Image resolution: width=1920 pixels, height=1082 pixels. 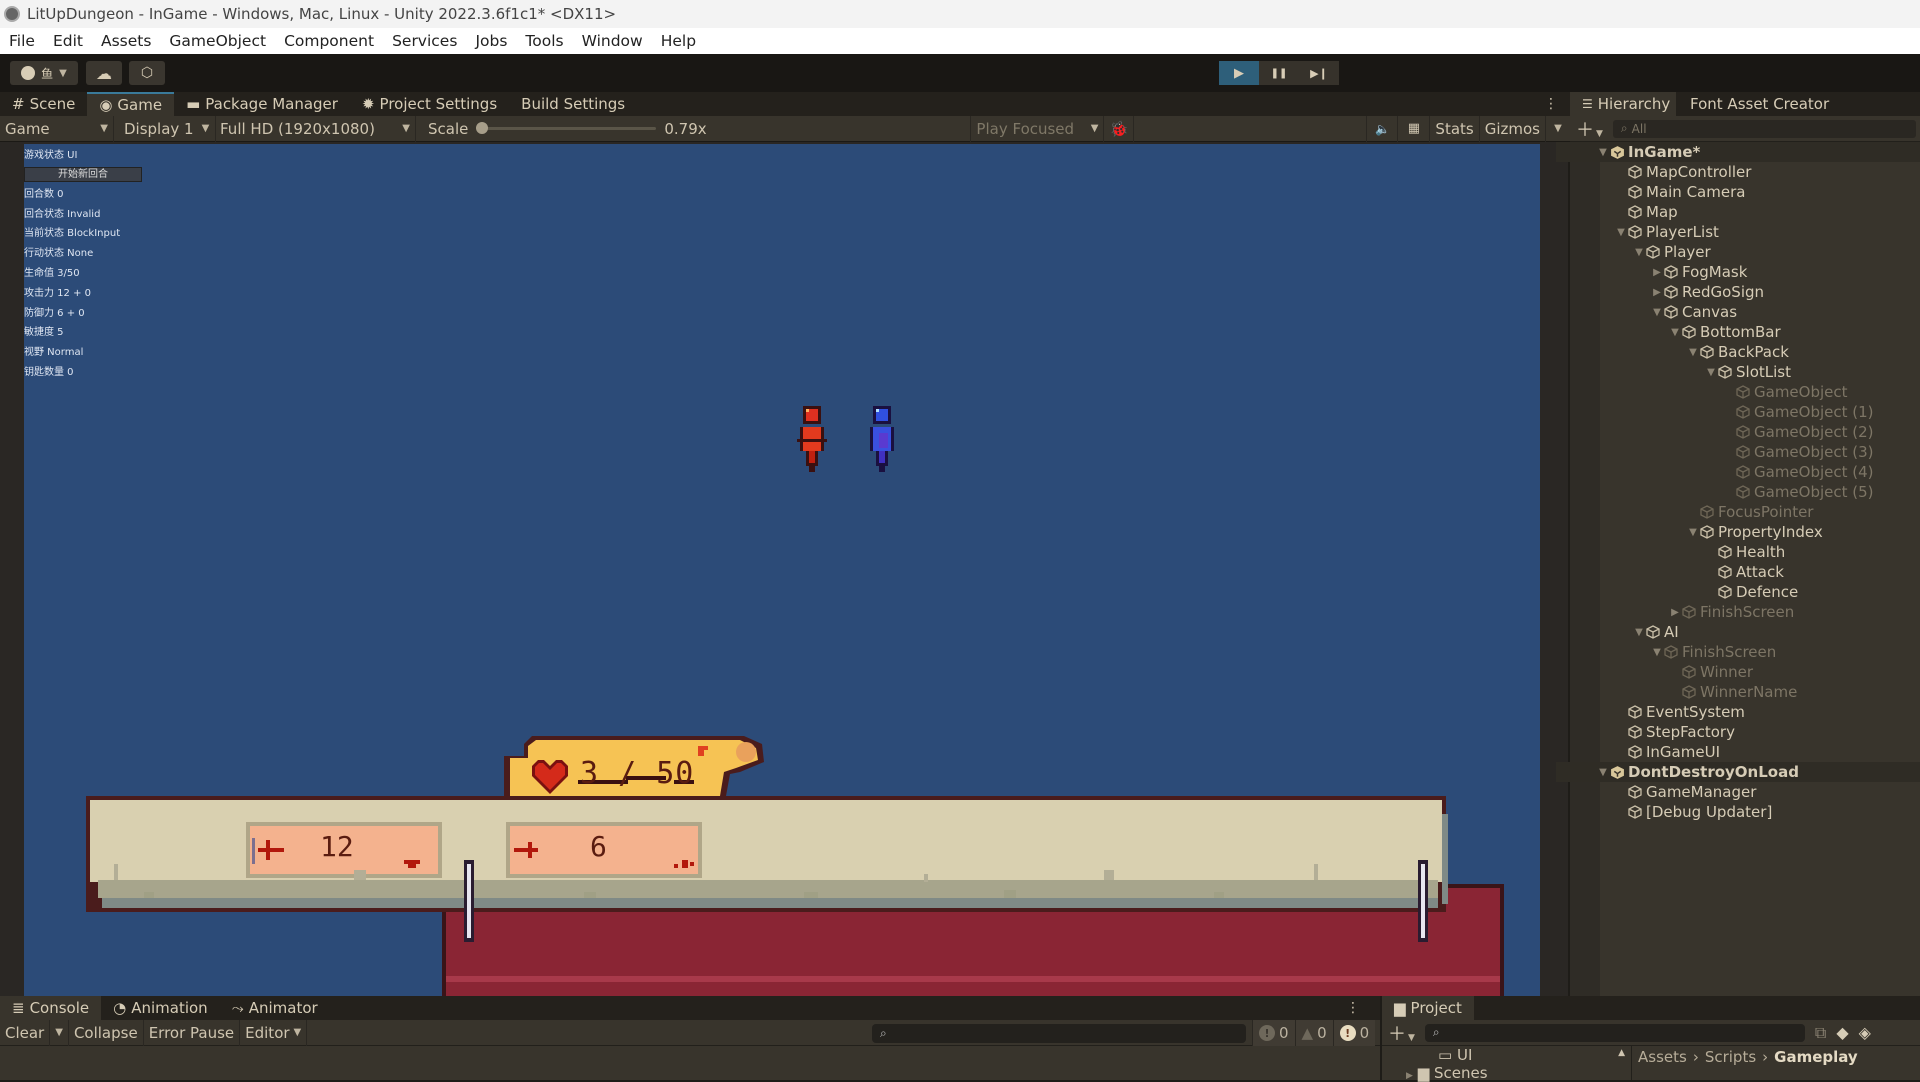 I want to click on frame-debugger-button: 🐞, so click(x=1119, y=128).